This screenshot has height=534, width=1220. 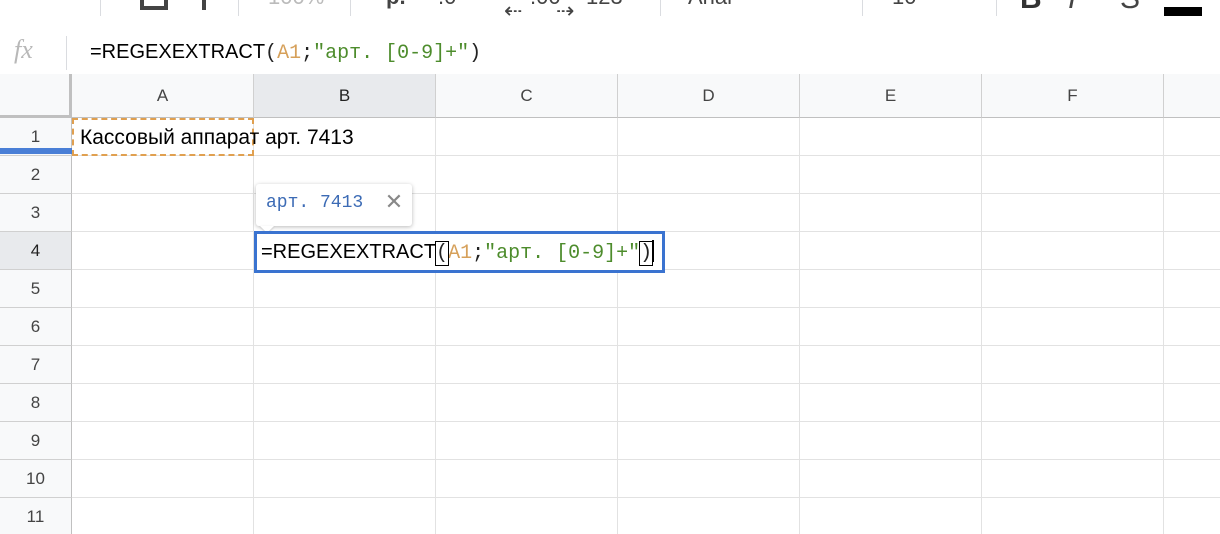 I want to click on paint-format-handle-icon, so click(x=204, y=5).